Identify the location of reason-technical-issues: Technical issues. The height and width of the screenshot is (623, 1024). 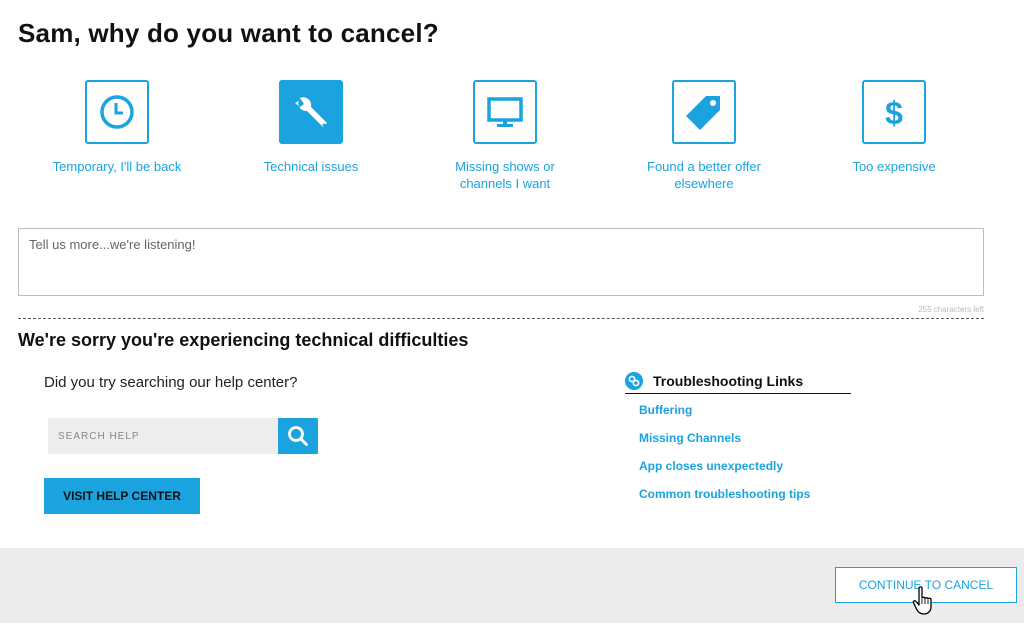
(311, 127).